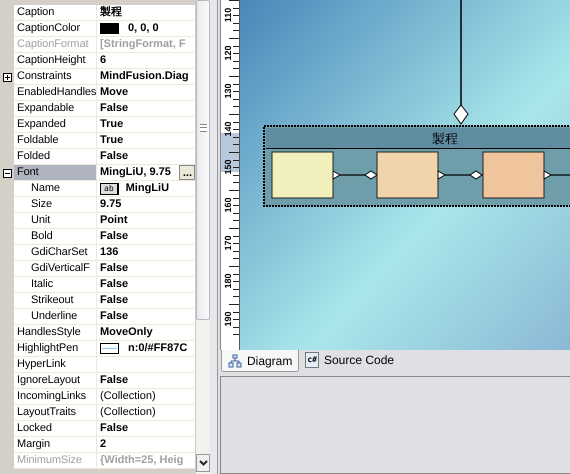  Describe the element at coordinates (142, 460) in the screenshot. I see `property-value: {Width=25, Heig` at that location.